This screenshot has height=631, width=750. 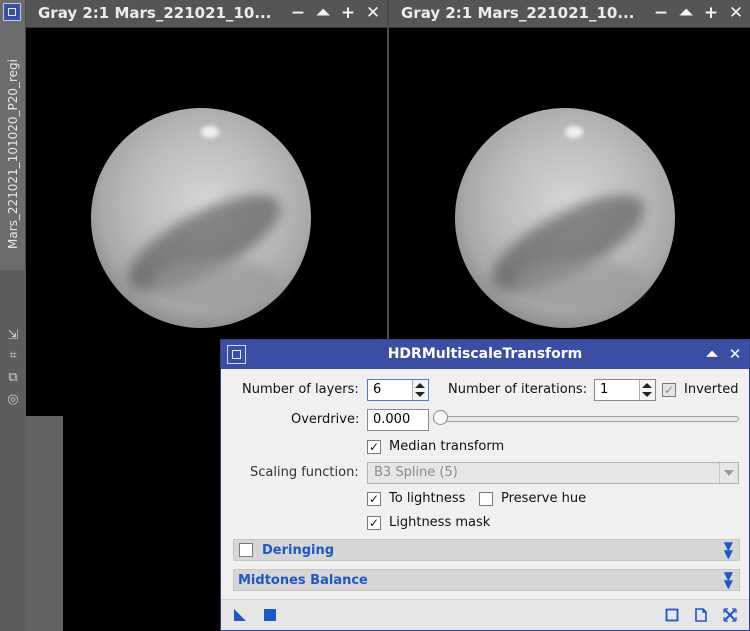 What do you see at coordinates (486, 580) in the screenshot?
I see `midtones-balance-section: Midtones Balance ▼ ▼` at bounding box center [486, 580].